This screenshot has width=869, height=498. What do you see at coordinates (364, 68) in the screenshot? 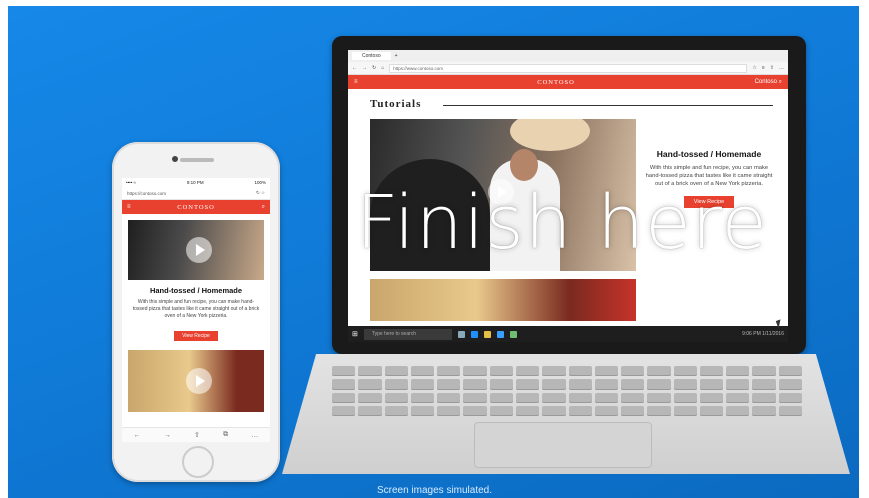
I see `forward-icon: →` at bounding box center [364, 68].